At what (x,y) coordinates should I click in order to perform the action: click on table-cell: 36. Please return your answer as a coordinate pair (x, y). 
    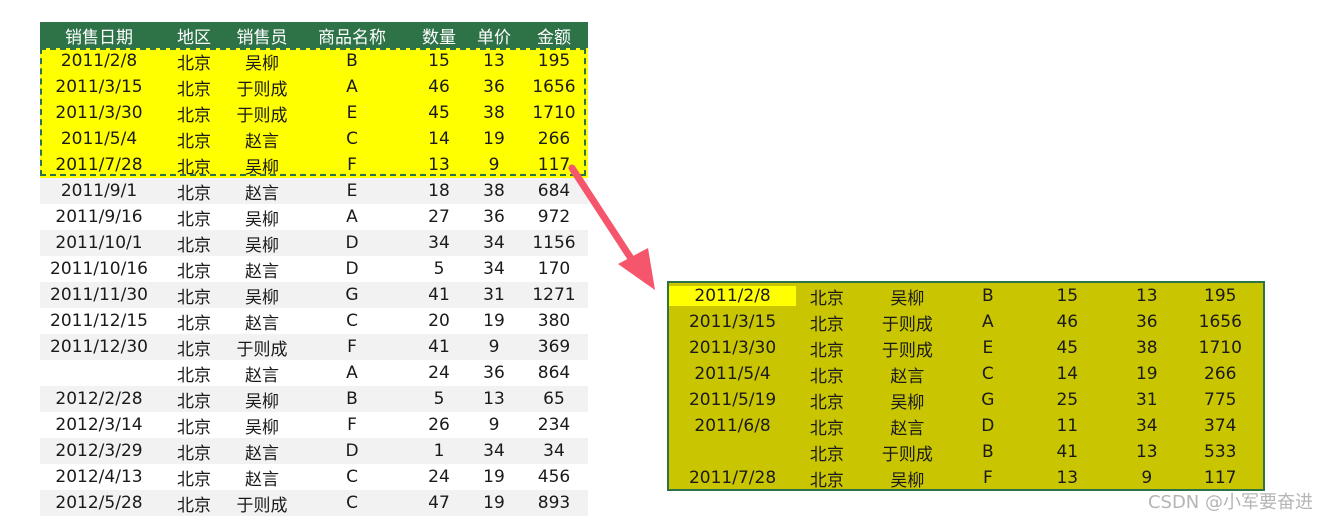
    Looking at the image, I should click on (494, 217).